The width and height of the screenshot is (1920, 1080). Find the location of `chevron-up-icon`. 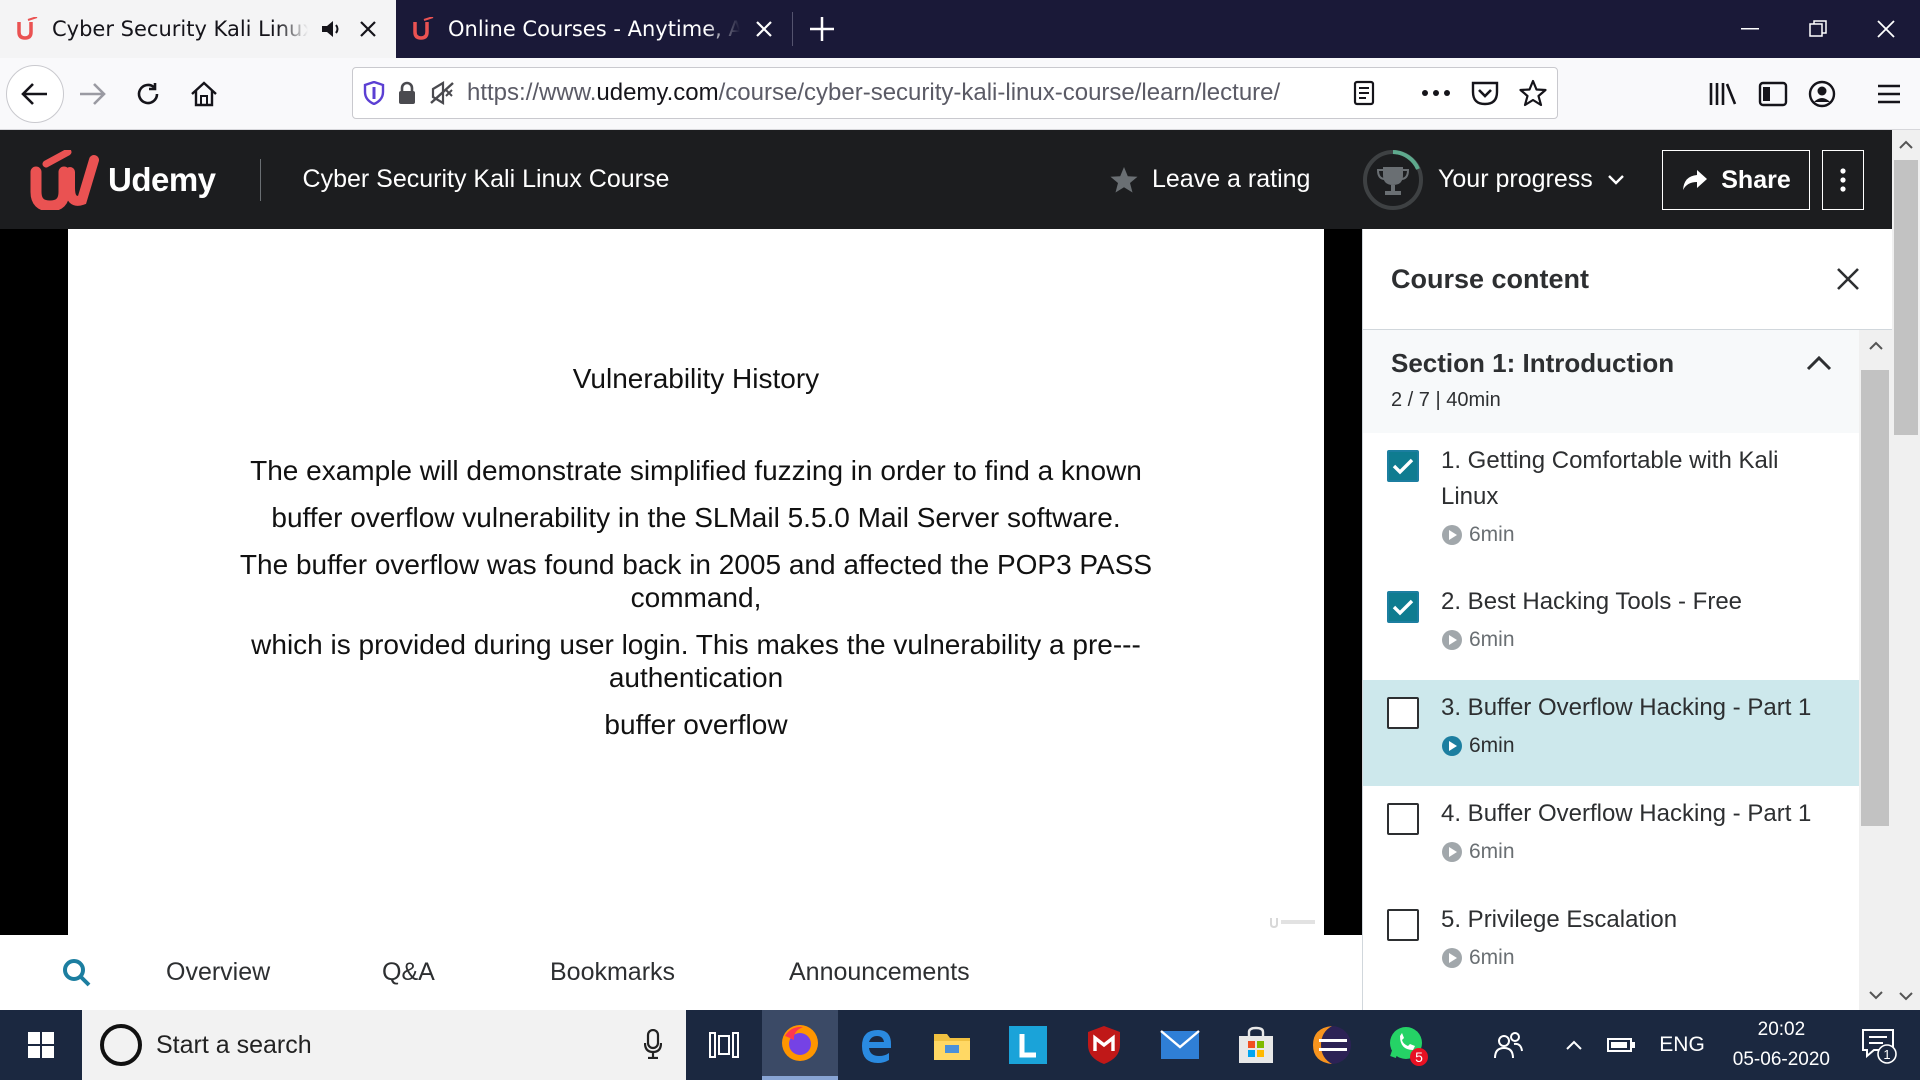

chevron-up-icon is located at coordinates (1819, 364).